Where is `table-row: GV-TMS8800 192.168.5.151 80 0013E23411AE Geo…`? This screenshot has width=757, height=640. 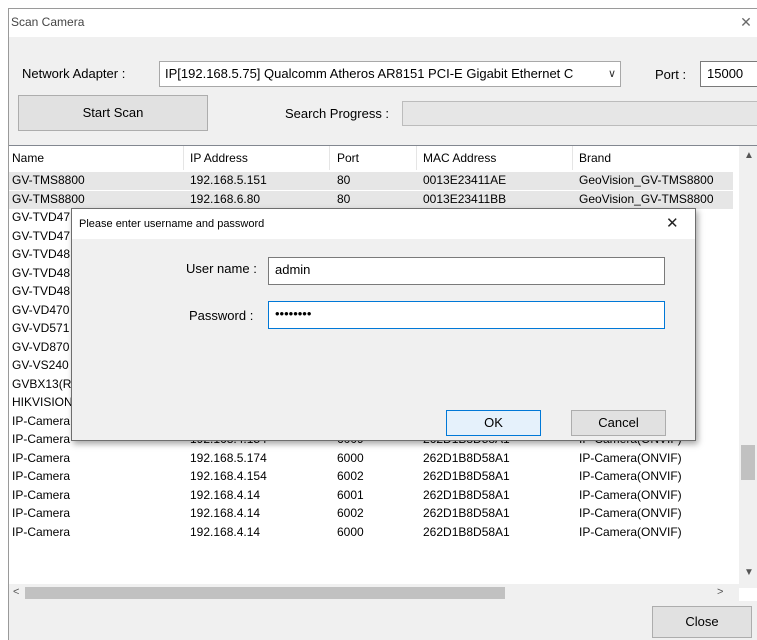
table-row: GV-TMS8800 192.168.5.151 80 0013E23411AE Geo… is located at coordinates (371, 181).